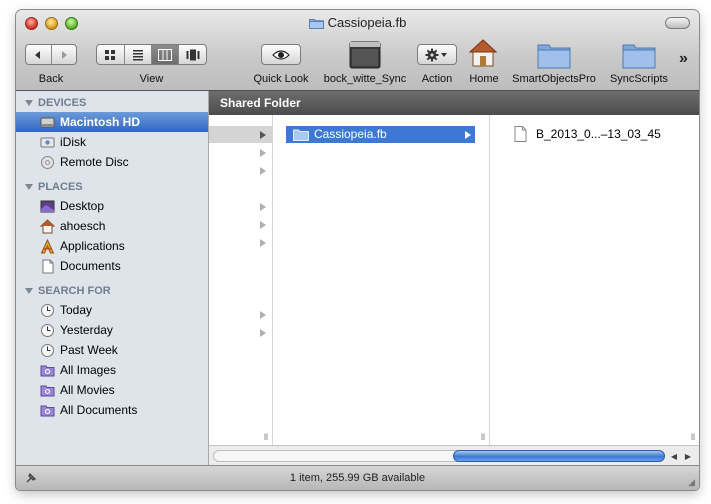  What do you see at coordinates (112, 310) in the screenshot?
I see `sidebar-item-today: Today` at bounding box center [112, 310].